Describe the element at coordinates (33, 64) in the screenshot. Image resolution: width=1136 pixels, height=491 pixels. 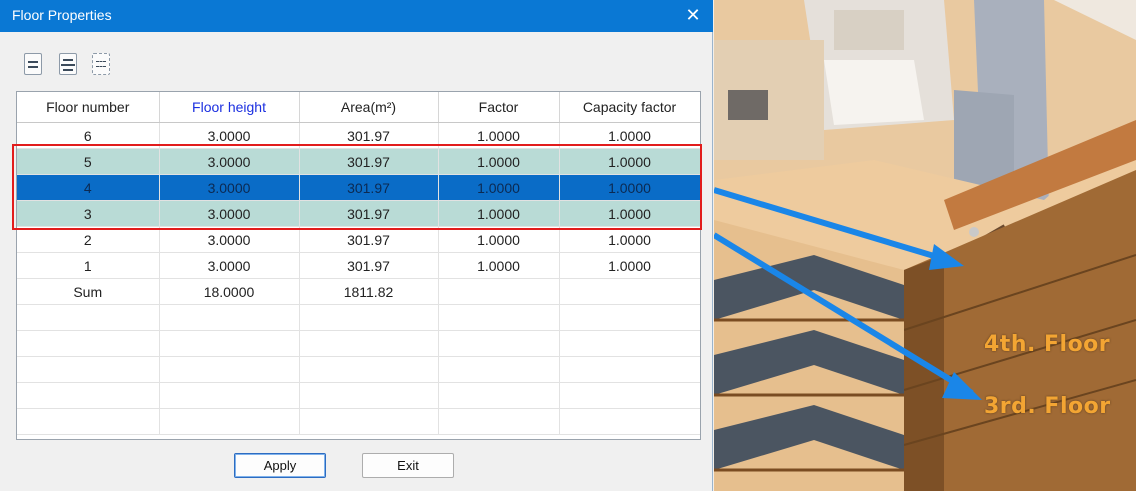
I see `insert-floor-icon` at that location.